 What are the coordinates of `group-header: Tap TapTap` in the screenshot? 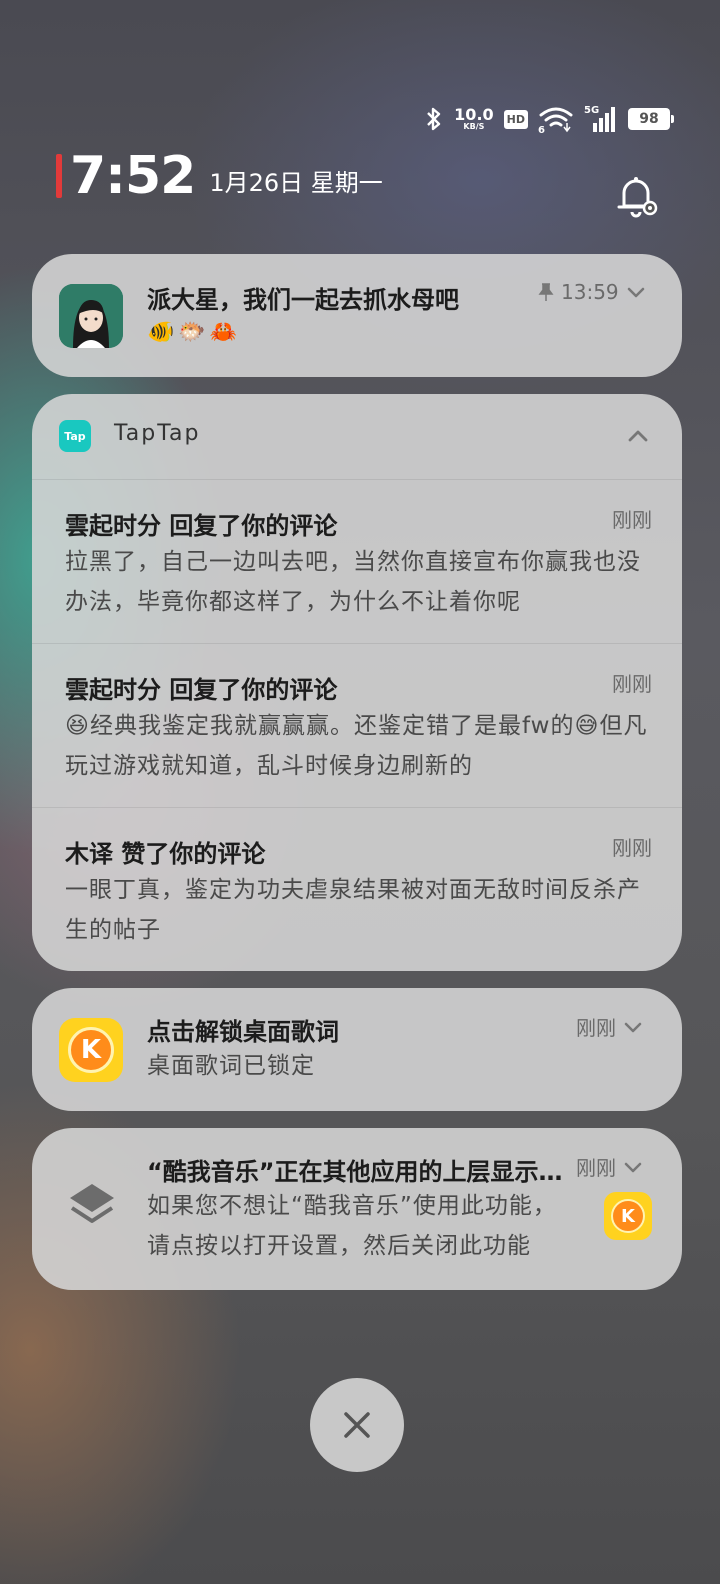 It's located at (357, 437).